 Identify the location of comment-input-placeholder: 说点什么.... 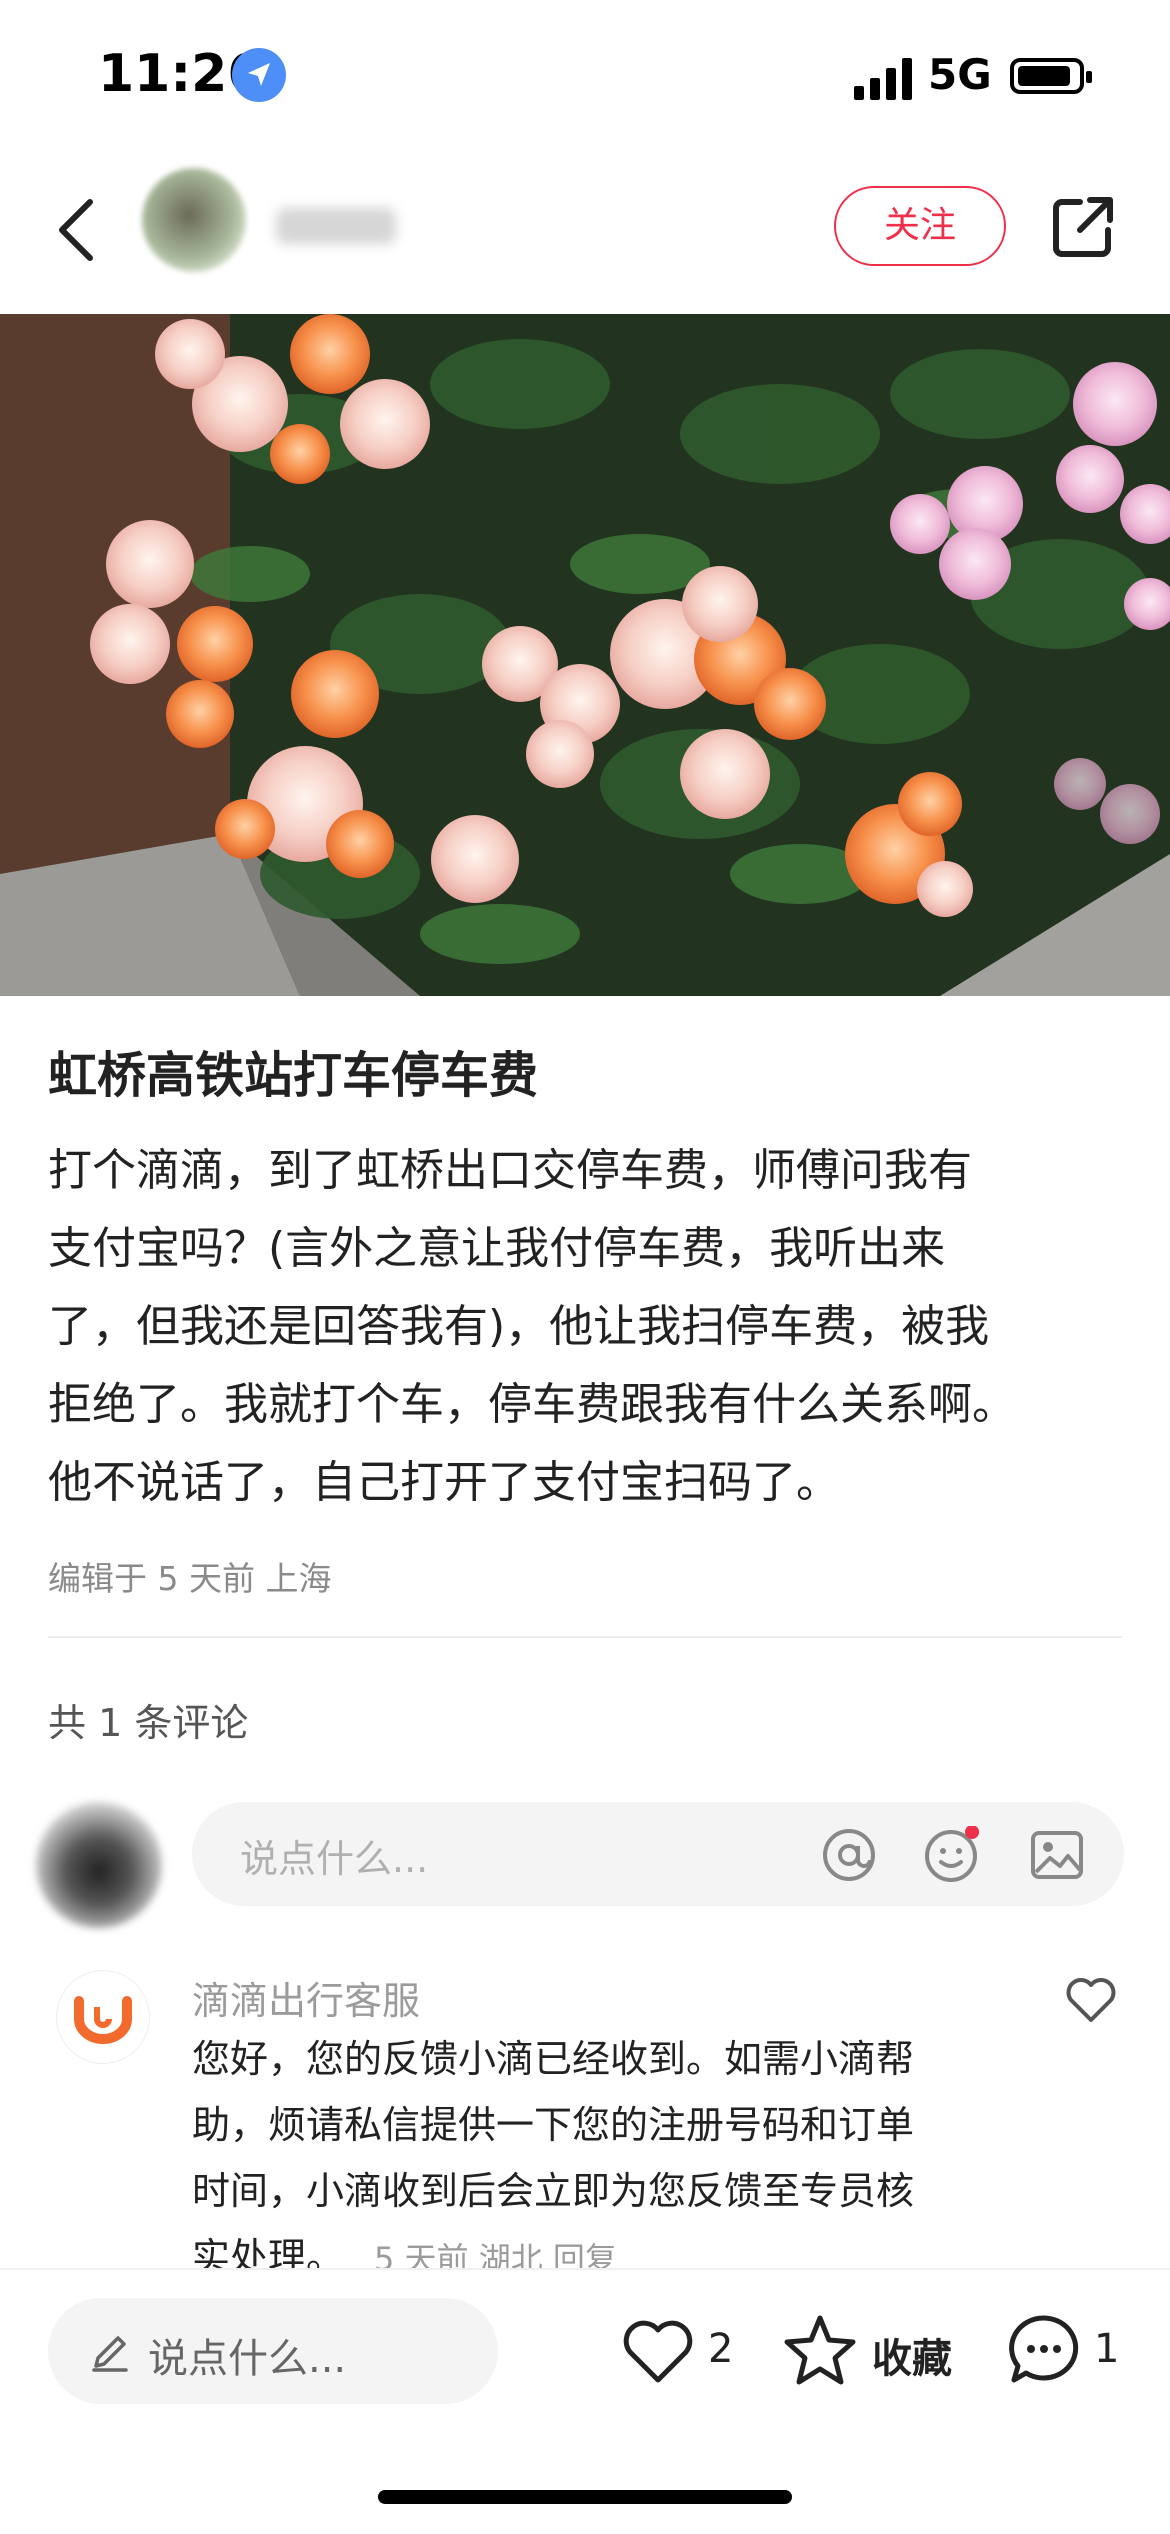
(334, 1859).